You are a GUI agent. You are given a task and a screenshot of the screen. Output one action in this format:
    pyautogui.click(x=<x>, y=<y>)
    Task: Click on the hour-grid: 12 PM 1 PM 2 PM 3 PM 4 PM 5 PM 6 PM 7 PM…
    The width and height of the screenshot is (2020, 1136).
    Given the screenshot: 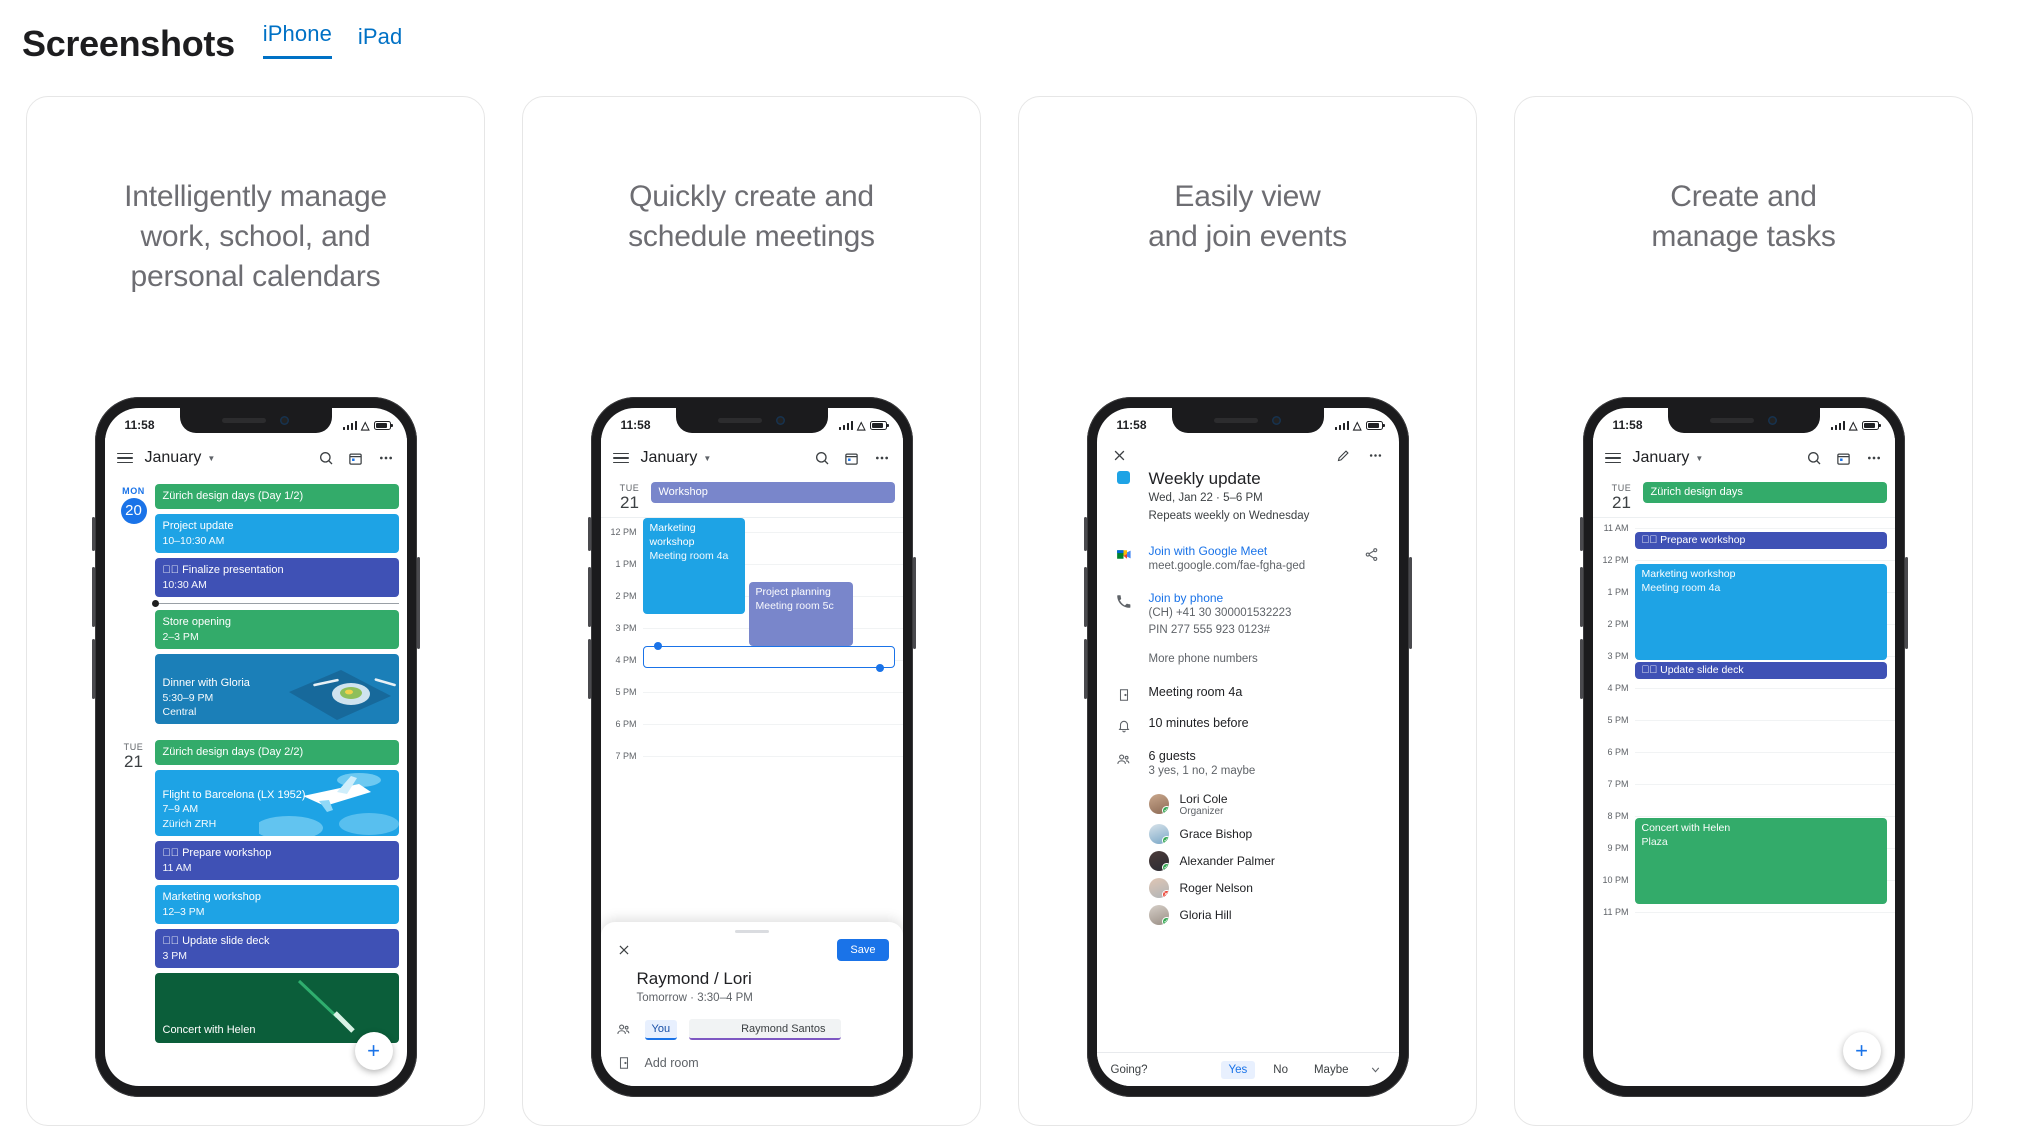 What is the action you would take?
    pyautogui.click(x=752, y=653)
    